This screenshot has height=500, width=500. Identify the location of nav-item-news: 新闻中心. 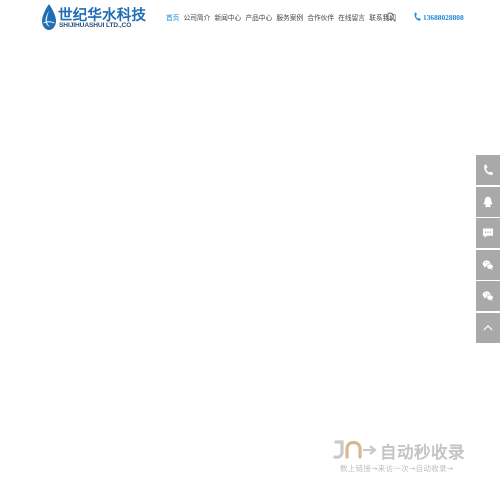
(228, 18).